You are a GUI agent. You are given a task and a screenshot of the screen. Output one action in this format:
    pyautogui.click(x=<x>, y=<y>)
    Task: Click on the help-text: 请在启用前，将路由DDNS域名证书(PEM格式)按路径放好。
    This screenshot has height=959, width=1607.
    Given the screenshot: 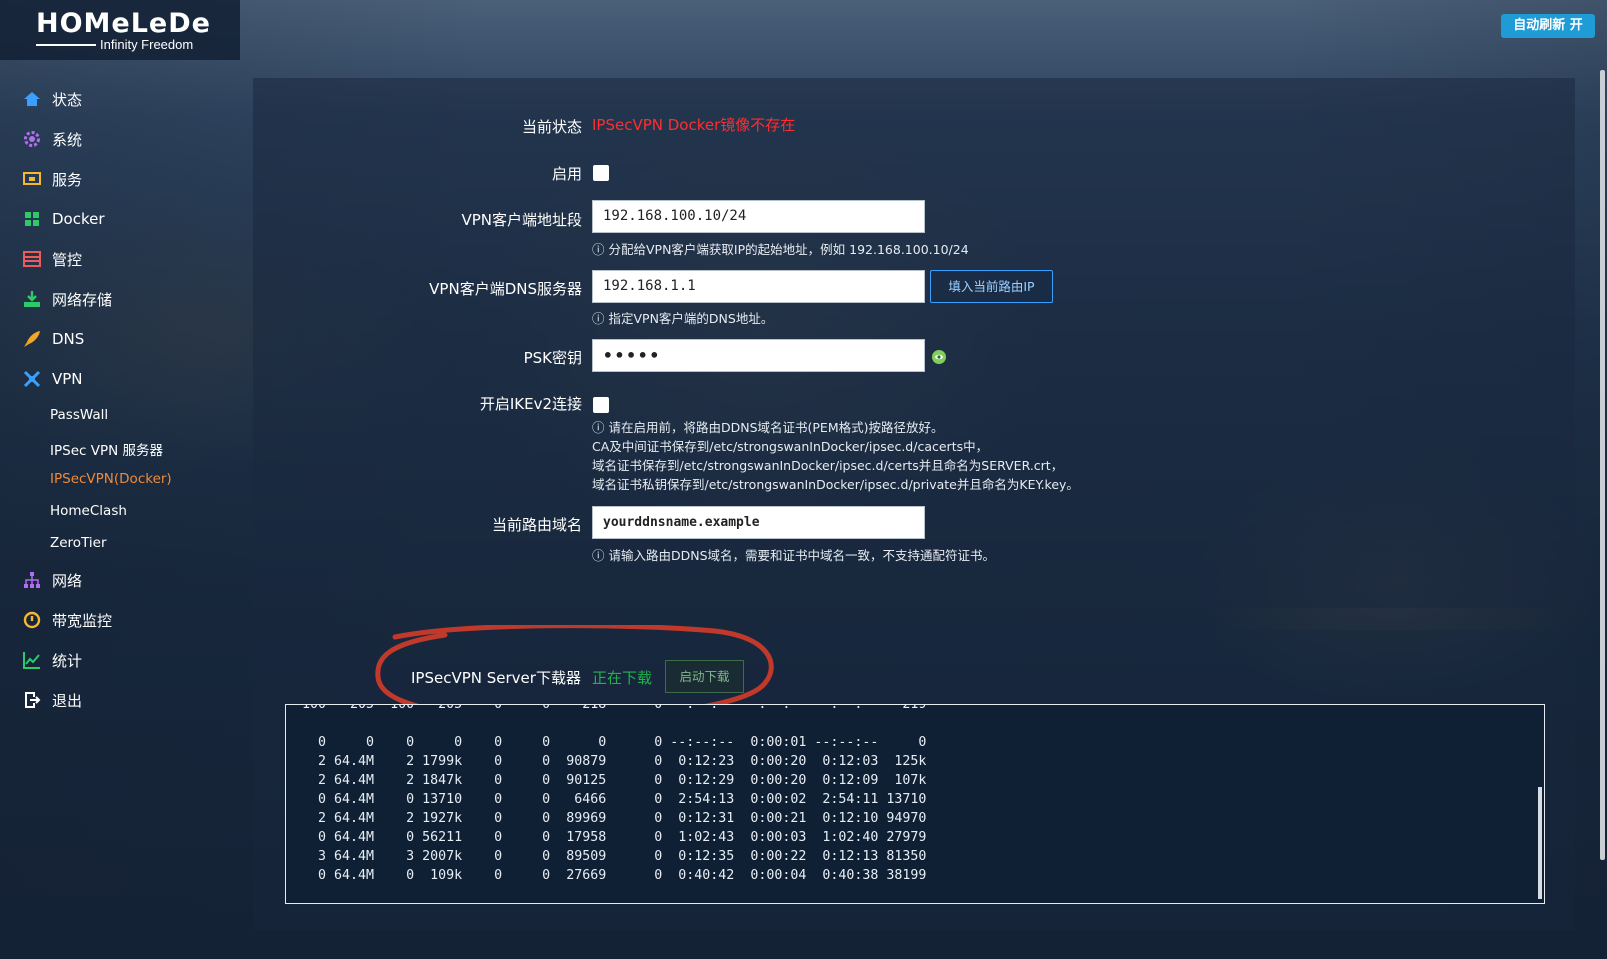 What is the action you would take?
    pyautogui.click(x=776, y=427)
    